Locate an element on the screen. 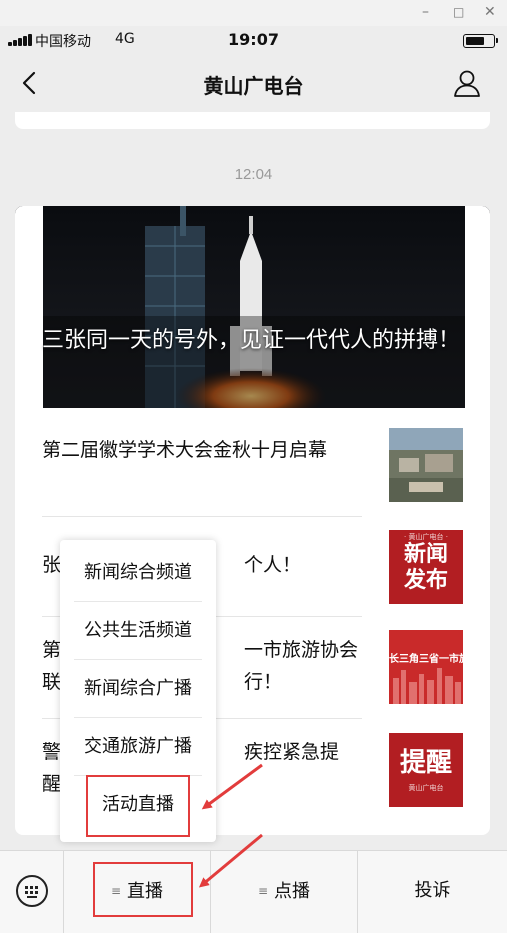  arrow-to-live-tab is located at coordinates (230, 860).